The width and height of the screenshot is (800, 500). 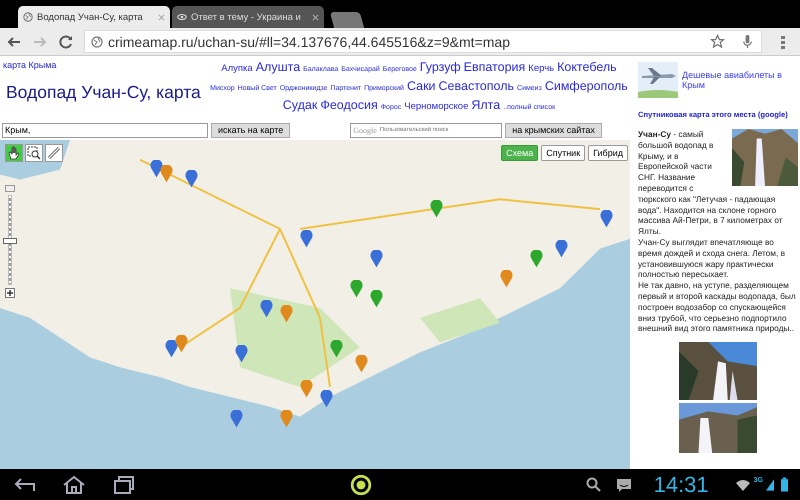 What do you see at coordinates (658, 80) in the screenshot?
I see `airplane-drawing` at bounding box center [658, 80].